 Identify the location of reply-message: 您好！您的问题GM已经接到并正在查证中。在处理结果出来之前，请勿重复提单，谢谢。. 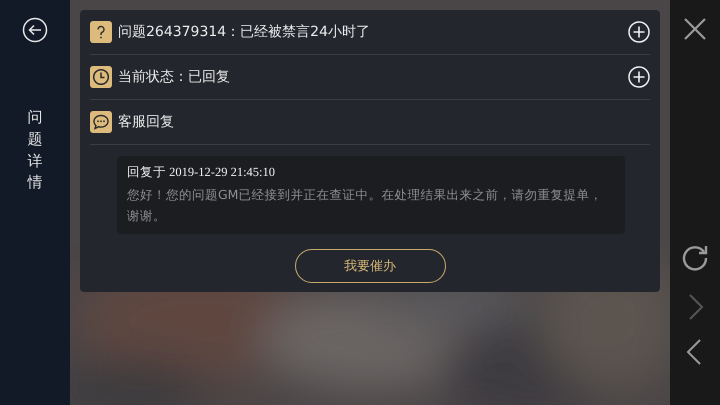
(365, 205).